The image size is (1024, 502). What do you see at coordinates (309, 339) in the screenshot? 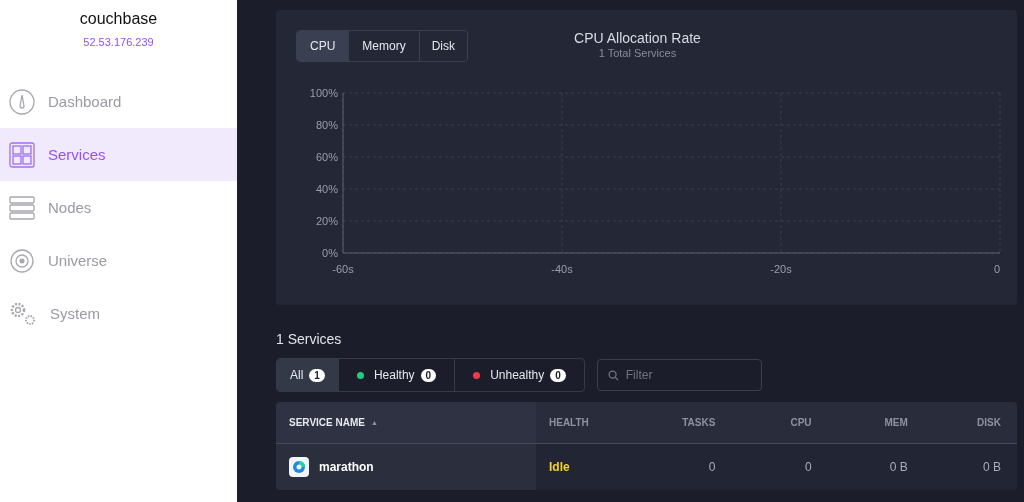
I see `services-heading: 1 Services` at bounding box center [309, 339].